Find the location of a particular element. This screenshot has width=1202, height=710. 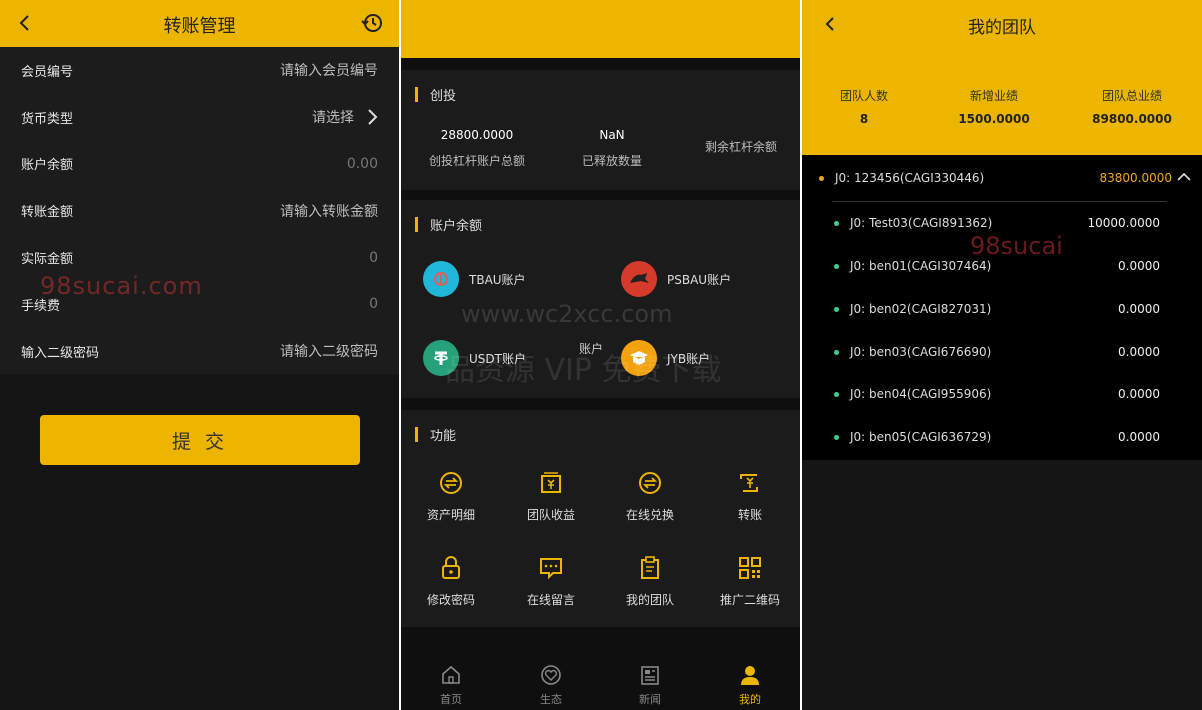

stat-value: 1500.0000 is located at coordinates (994, 119).